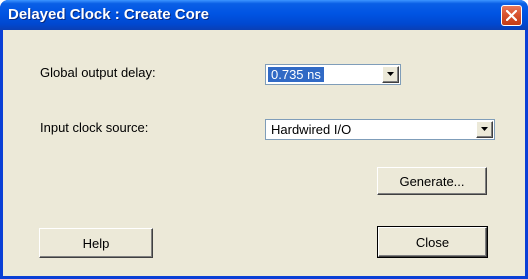 This screenshot has height=279, width=528. What do you see at coordinates (333, 74) in the screenshot?
I see `delay-dropdown: 0.735 ns` at bounding box center [333, 74].